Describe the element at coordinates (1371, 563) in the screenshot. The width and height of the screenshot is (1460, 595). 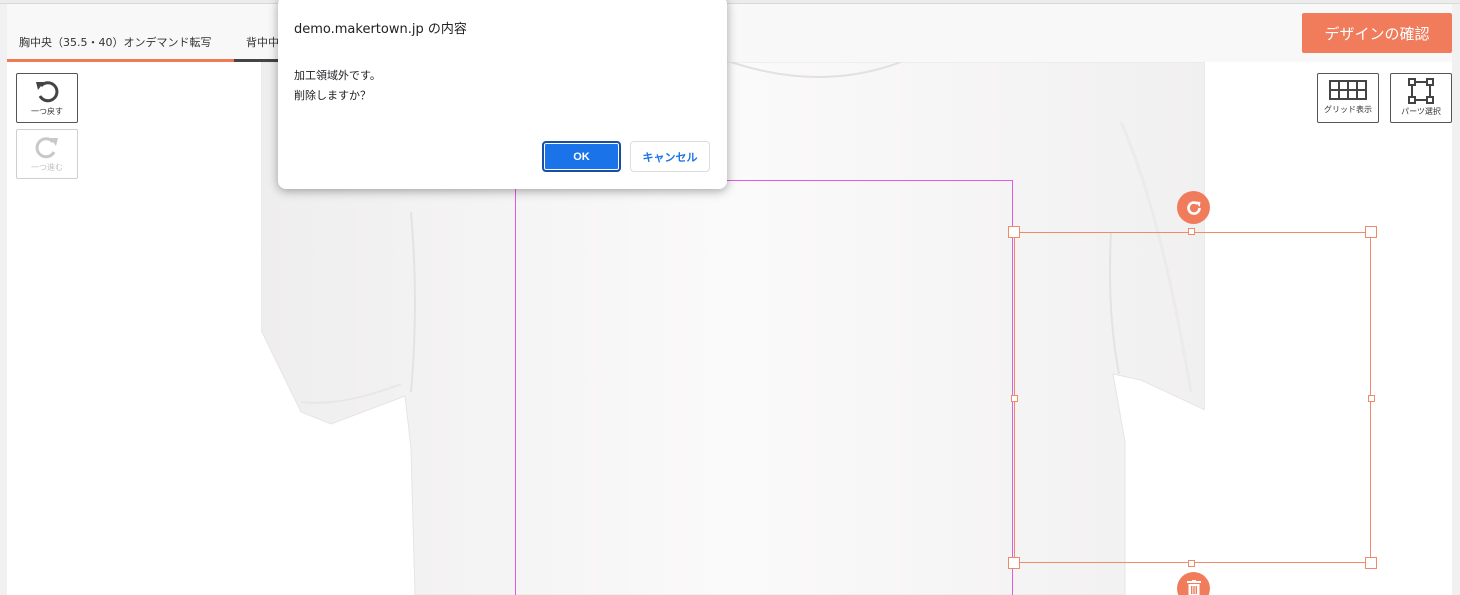
I see `resize-handle-bottom-right` at that location.